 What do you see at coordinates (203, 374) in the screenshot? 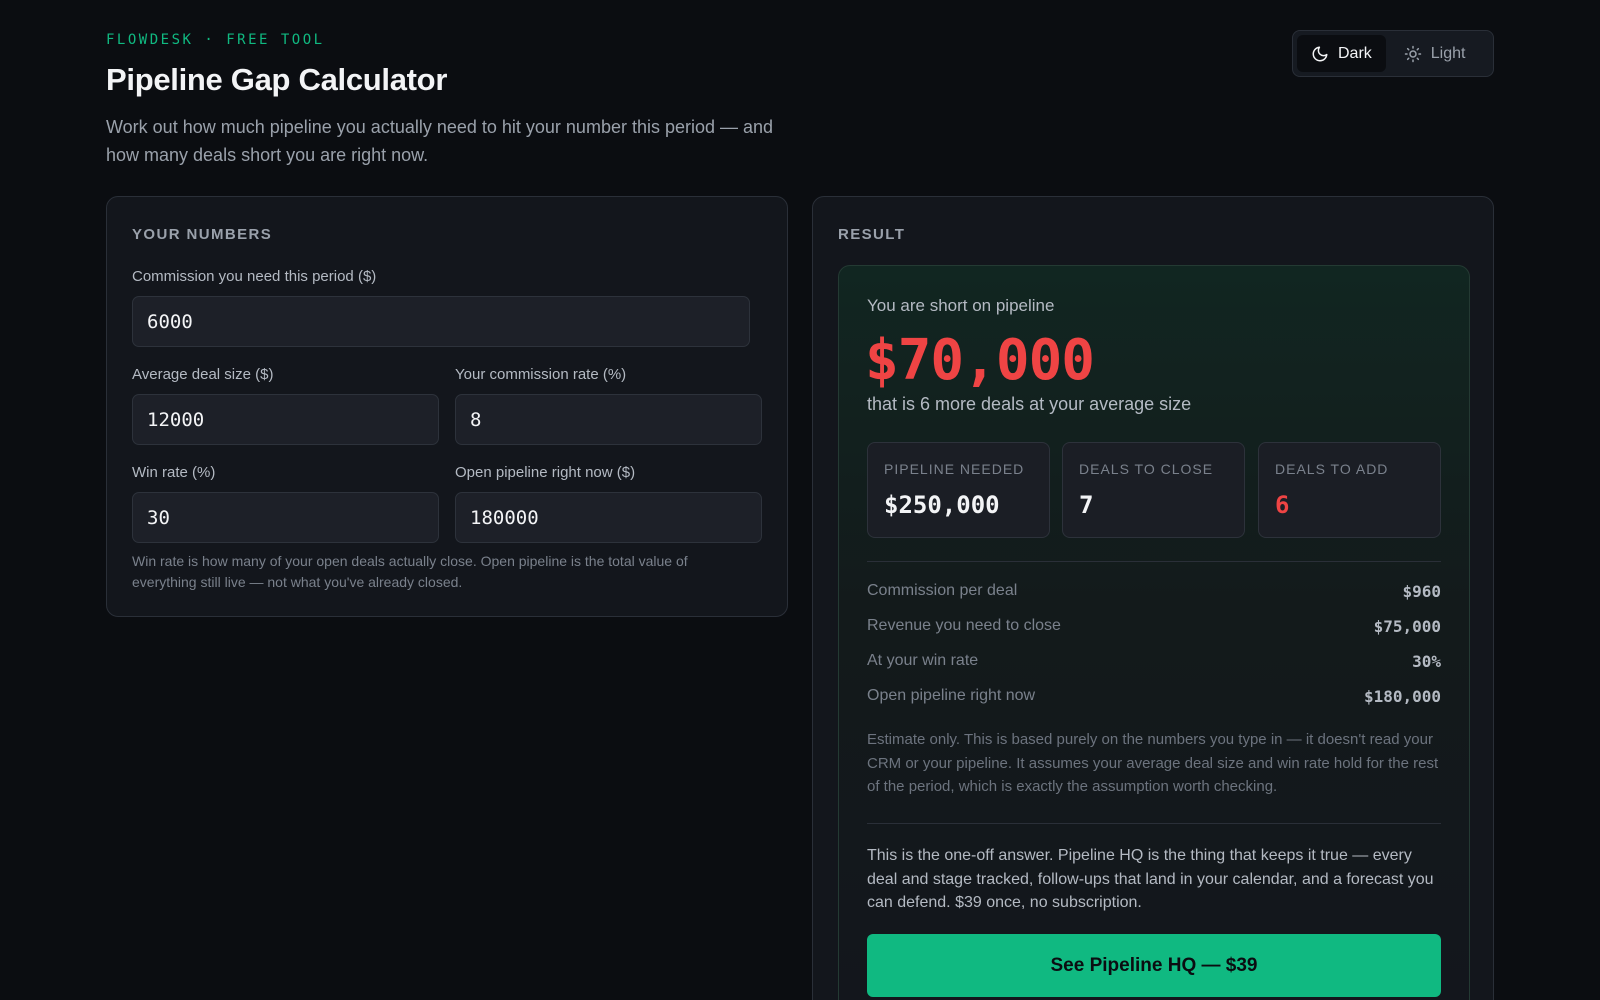
I see `avg-deal-size-label: Average deal size ($)` at bounding box center [203, 374].